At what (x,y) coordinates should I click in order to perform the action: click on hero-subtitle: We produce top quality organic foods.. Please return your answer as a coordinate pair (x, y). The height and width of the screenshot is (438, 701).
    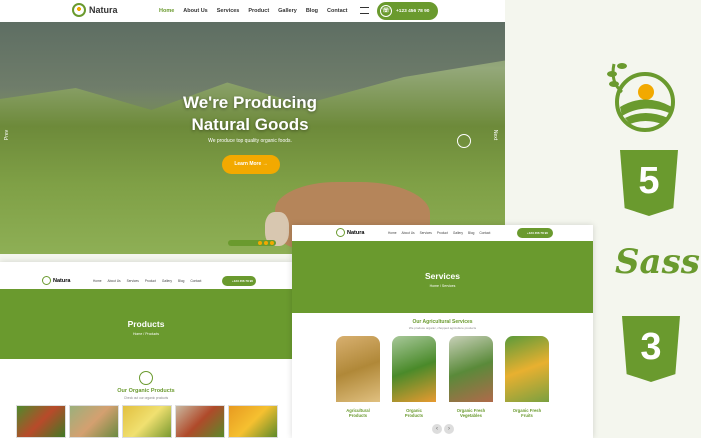
    Looking at the image, I should click on (250, 141).